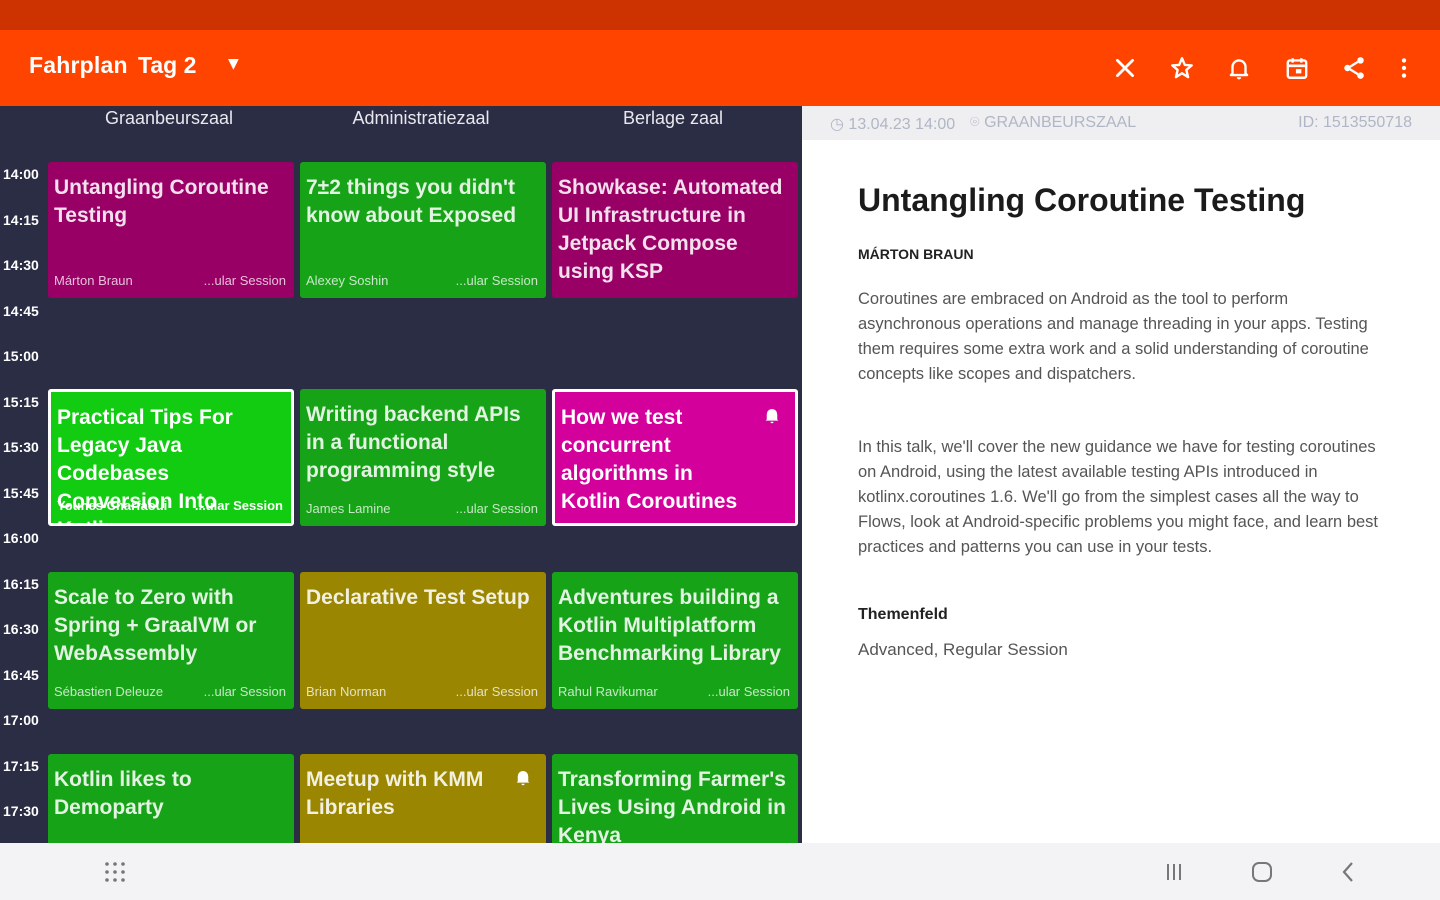  What do you see at coordinates (21, 265) in the screenshot?
I see `time-label: 14:30` at bounding box center [21, 265].